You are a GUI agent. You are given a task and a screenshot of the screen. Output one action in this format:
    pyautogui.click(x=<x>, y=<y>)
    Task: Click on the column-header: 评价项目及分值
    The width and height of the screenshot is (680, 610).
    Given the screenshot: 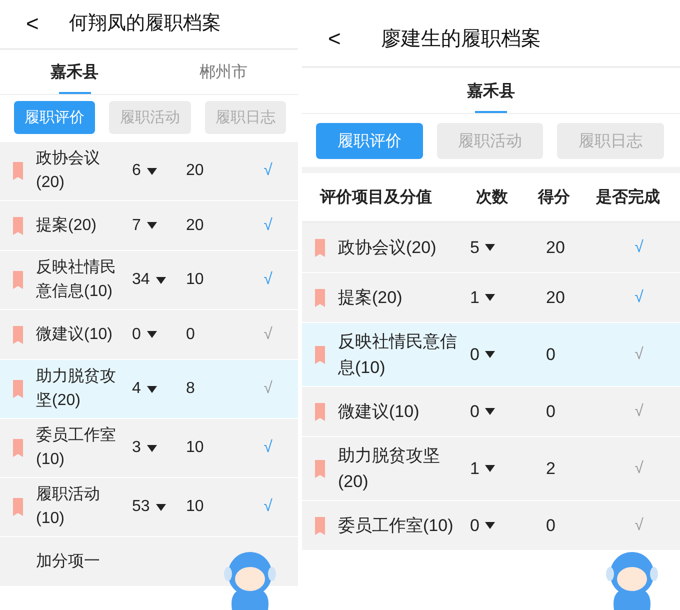 What is the action you would take?
    pyautogui.click(x=375, y=197)
    